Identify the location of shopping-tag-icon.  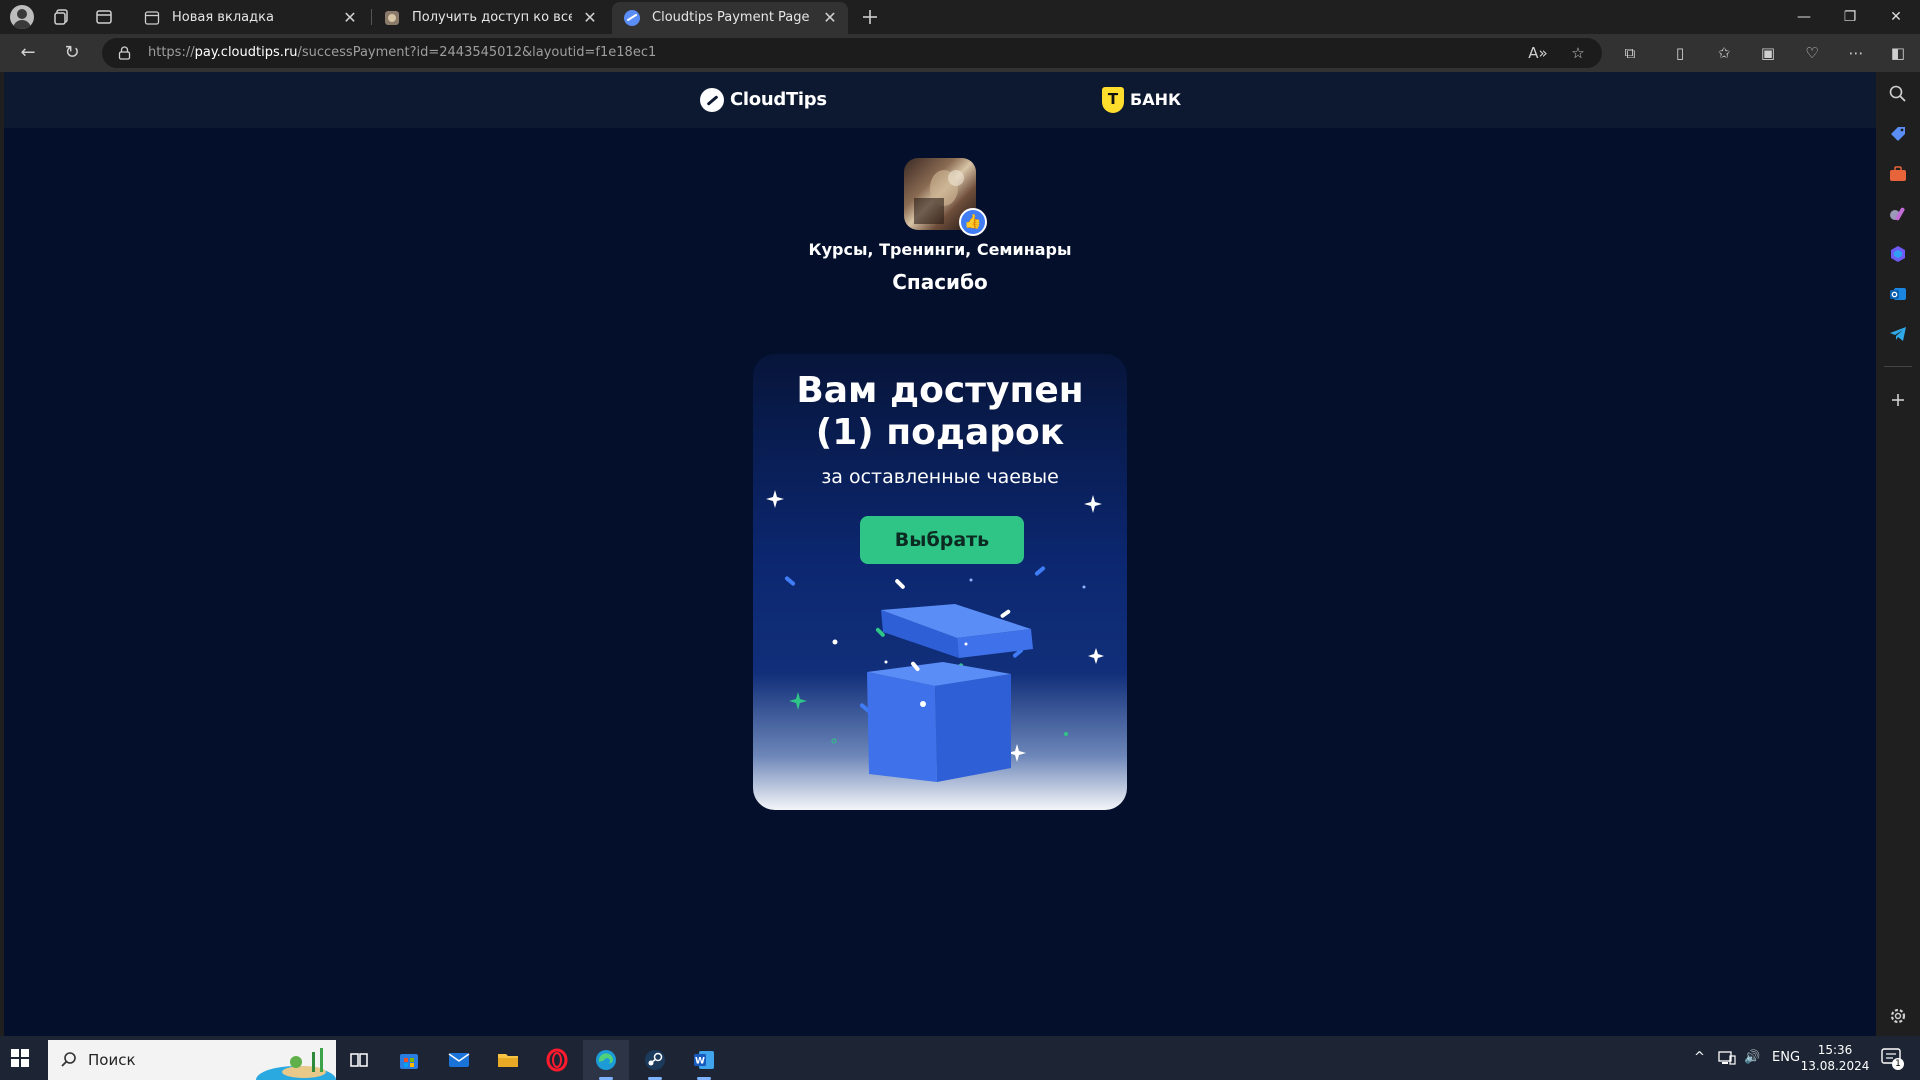
(1898, 134).